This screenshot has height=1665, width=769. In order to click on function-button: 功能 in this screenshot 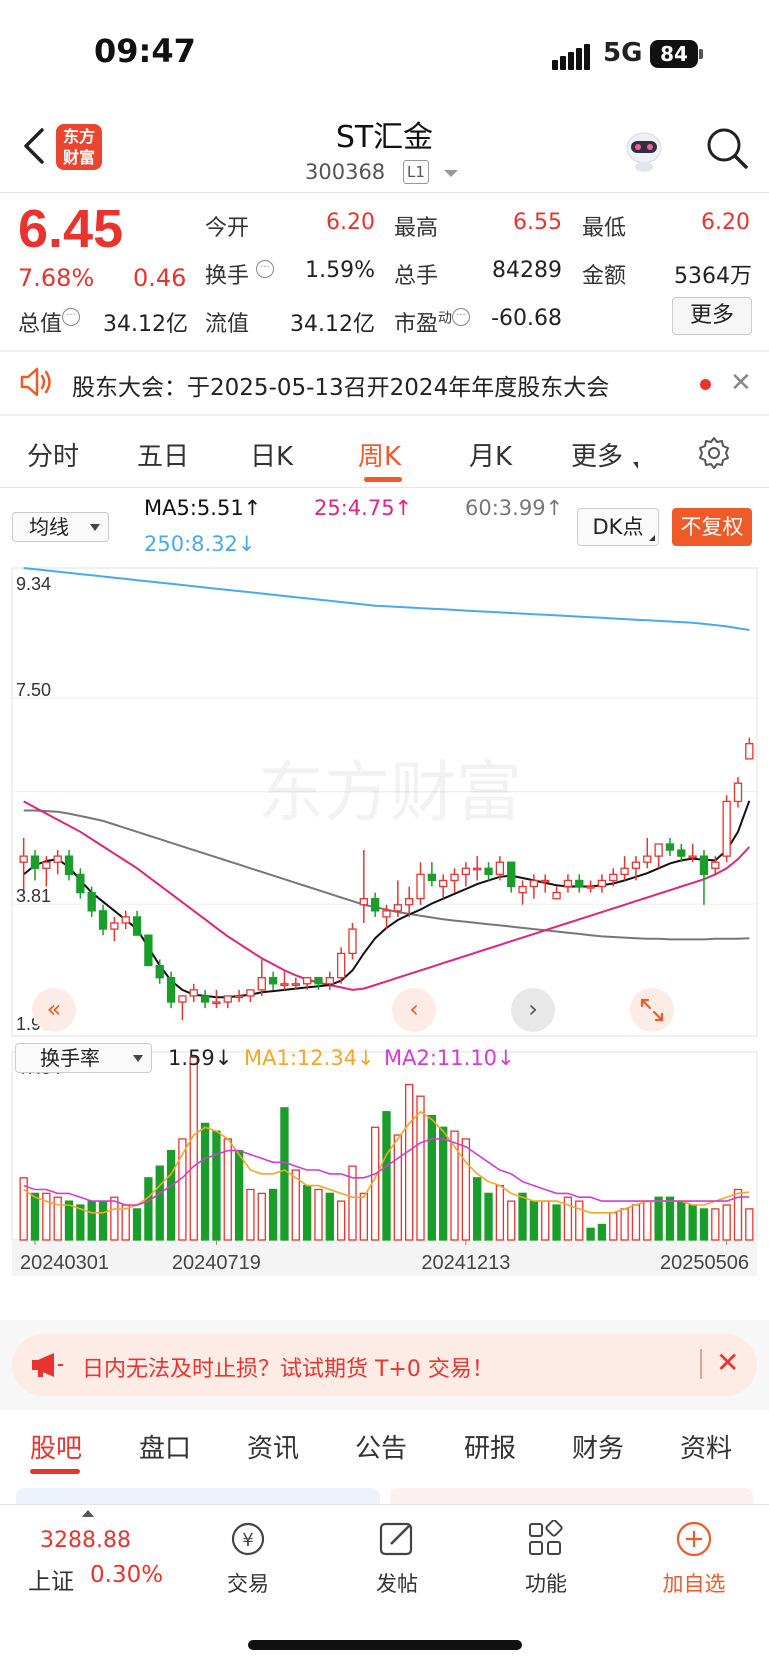, I will do `click(546, 1558)`.